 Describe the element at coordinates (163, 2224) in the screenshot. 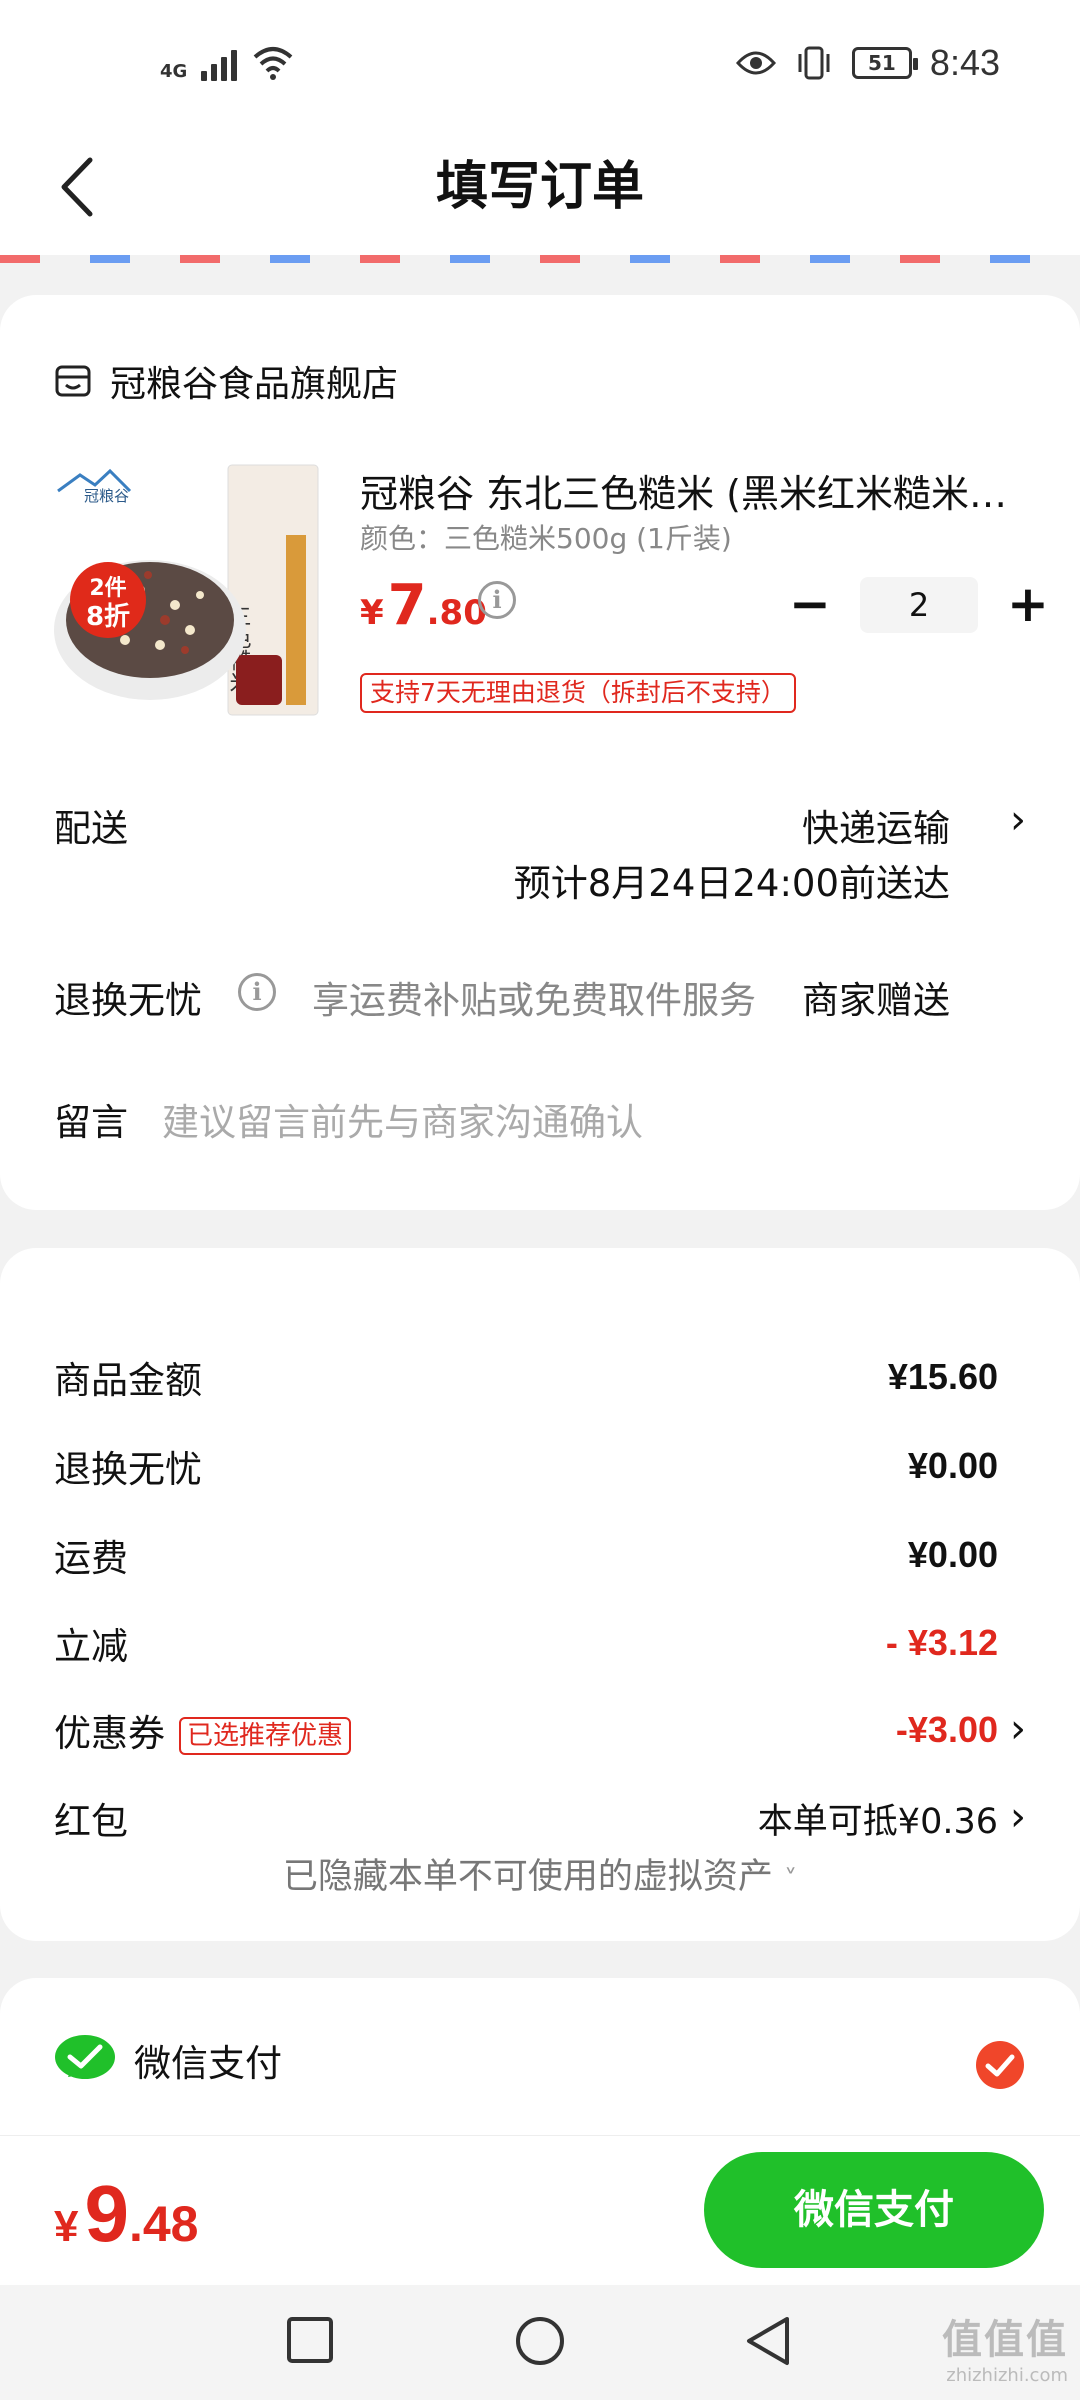

I see `total-dec: .48` at that location.